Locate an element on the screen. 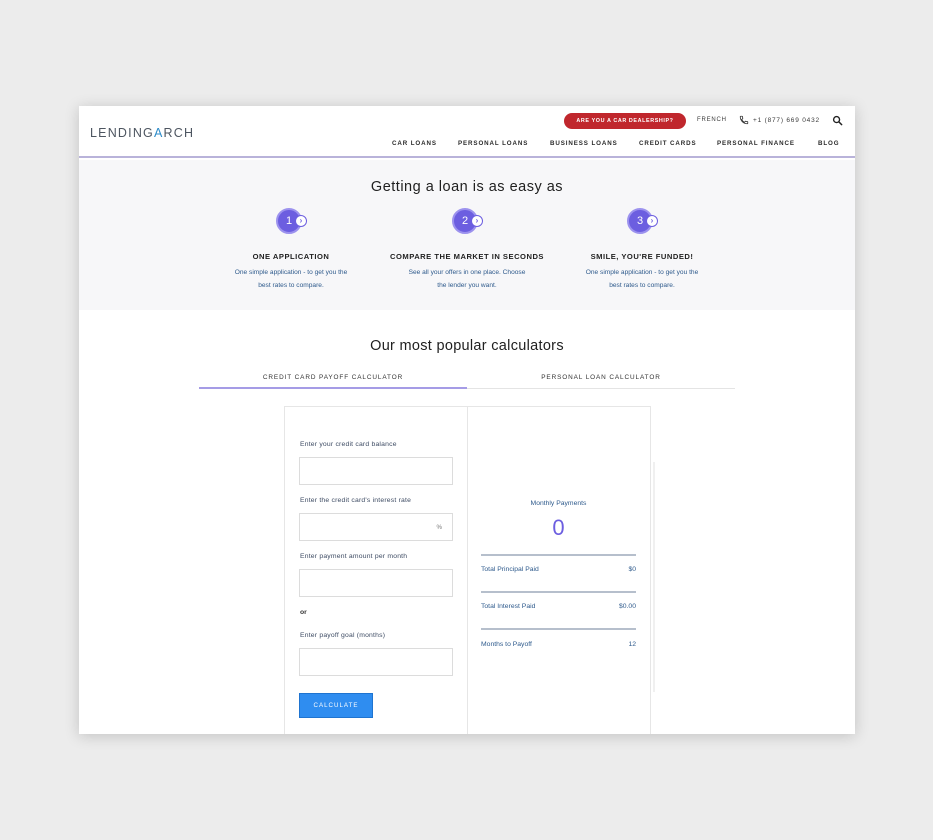 Image resolution: width=933 pixels, height=840 pixels. payment-amount-label: Enter payment amount per month is located at coordinates (354, 556).